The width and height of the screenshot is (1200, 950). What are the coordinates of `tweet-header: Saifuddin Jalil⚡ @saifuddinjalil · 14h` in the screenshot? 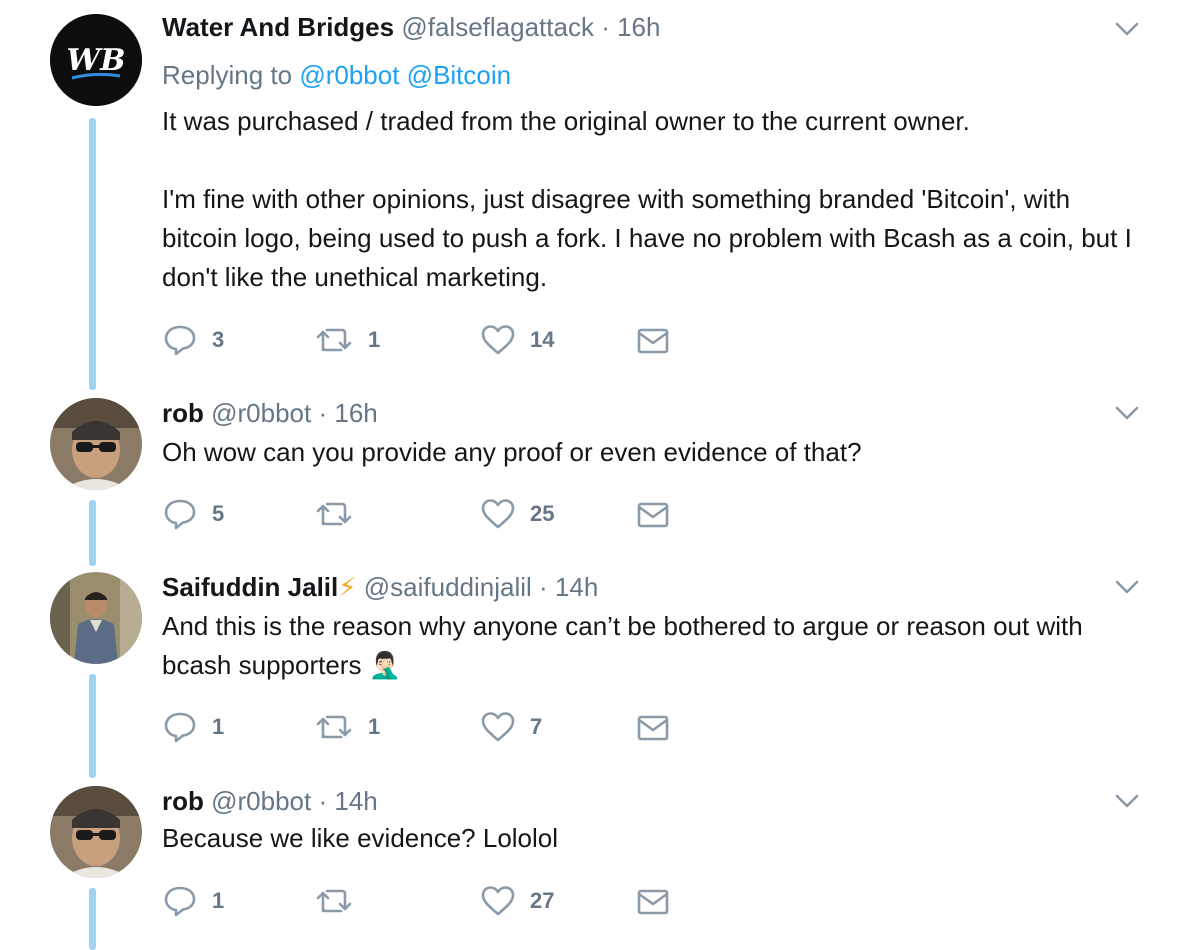 It's located at (380, 587).